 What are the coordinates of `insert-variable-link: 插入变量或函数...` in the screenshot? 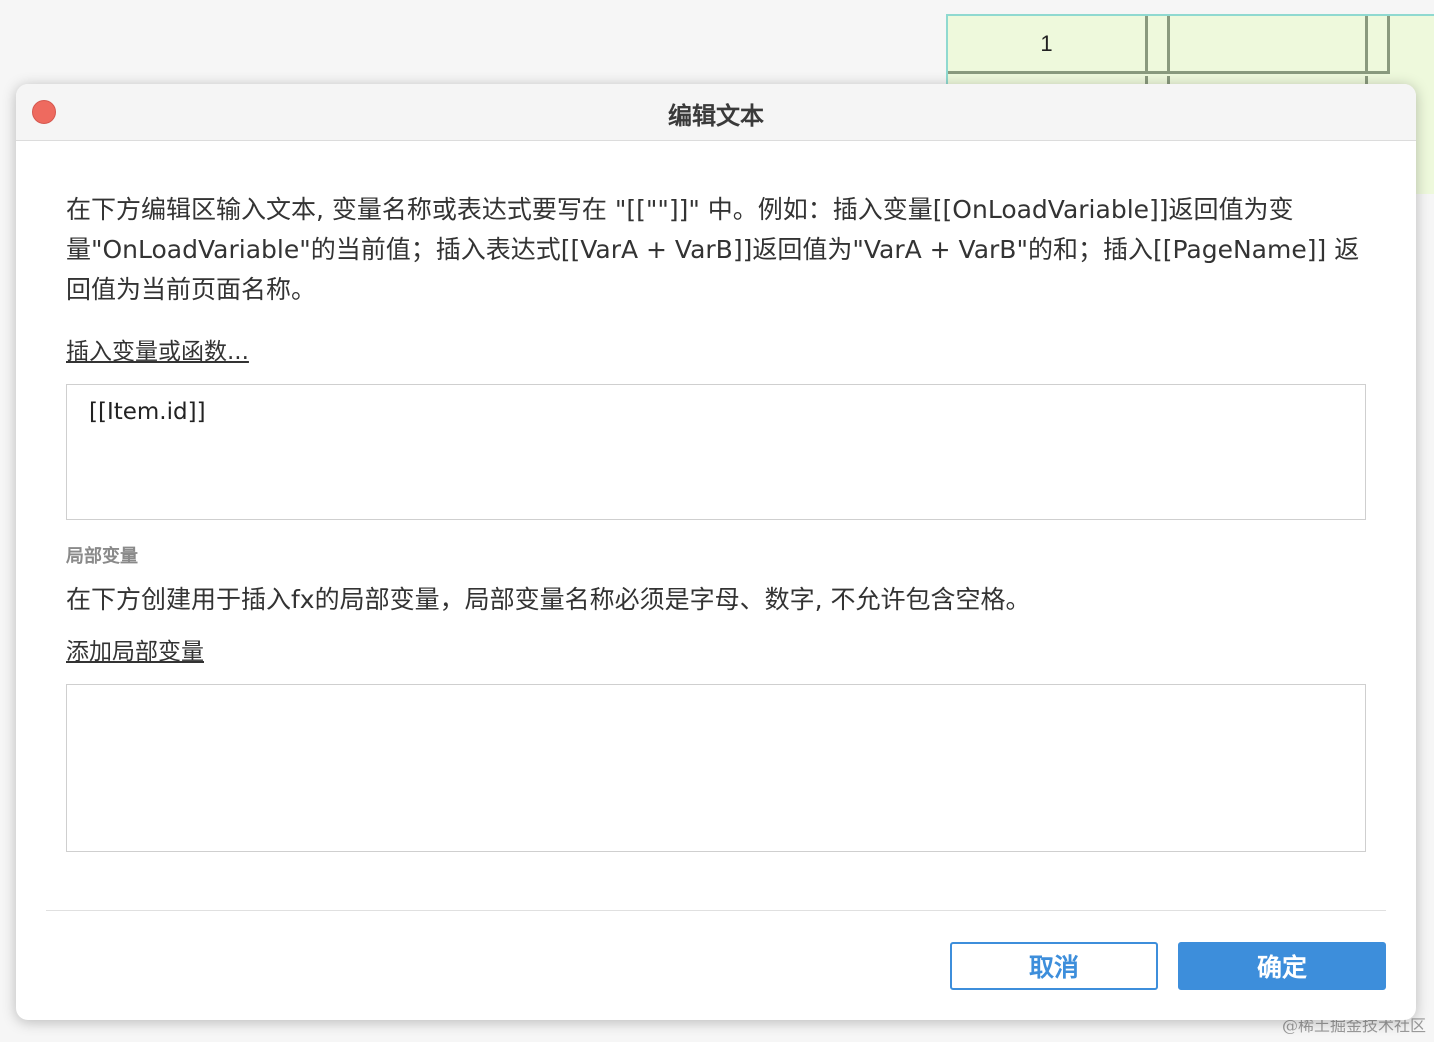 It's located at (157, 349).